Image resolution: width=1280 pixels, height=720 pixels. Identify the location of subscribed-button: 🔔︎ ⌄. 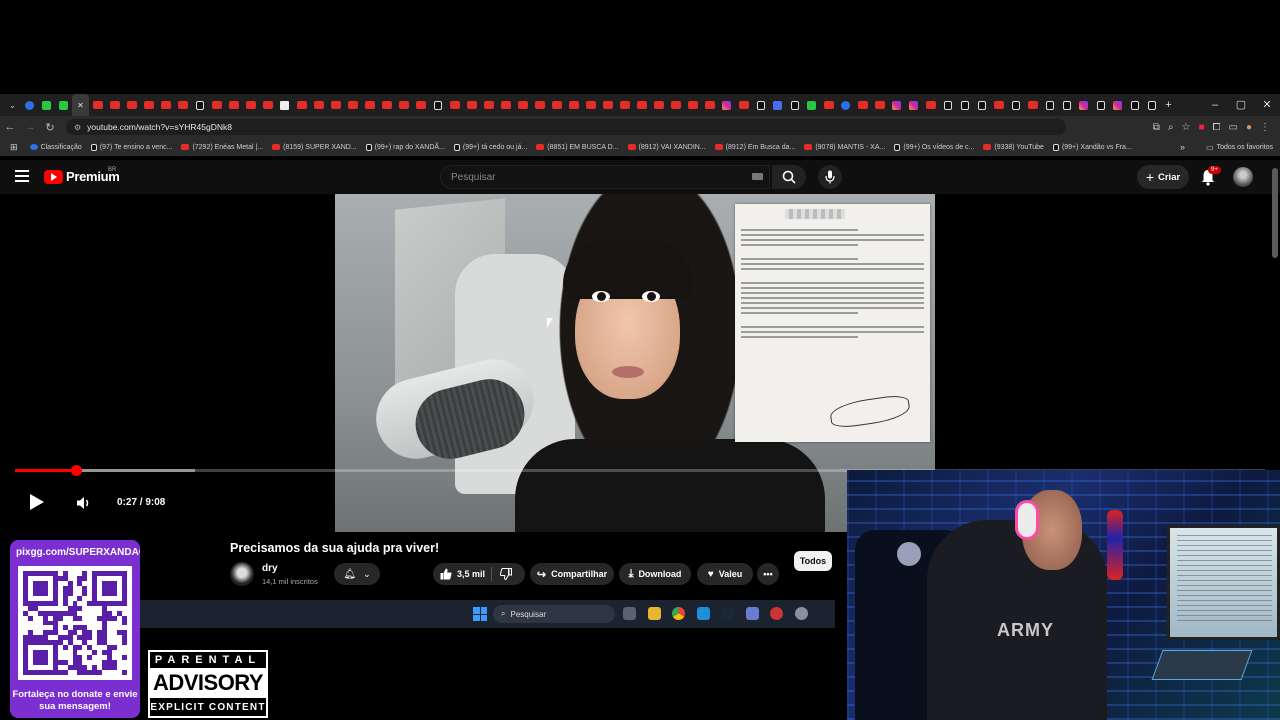
(357, 574).